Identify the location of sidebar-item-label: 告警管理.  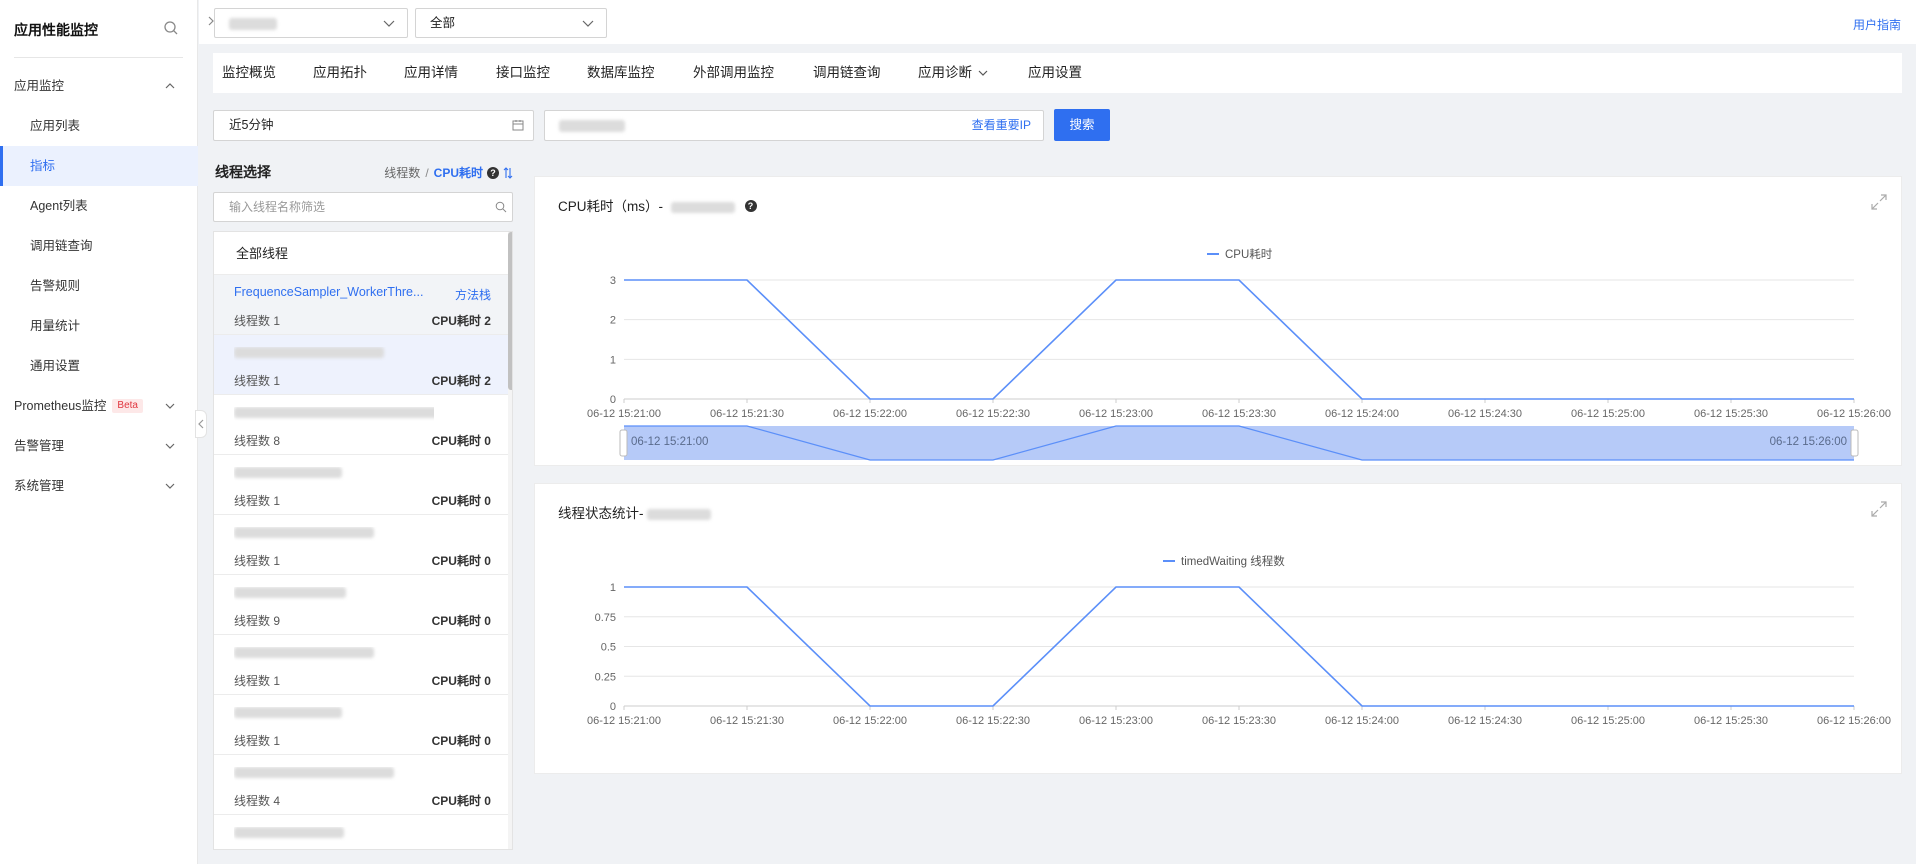
(39, 446).